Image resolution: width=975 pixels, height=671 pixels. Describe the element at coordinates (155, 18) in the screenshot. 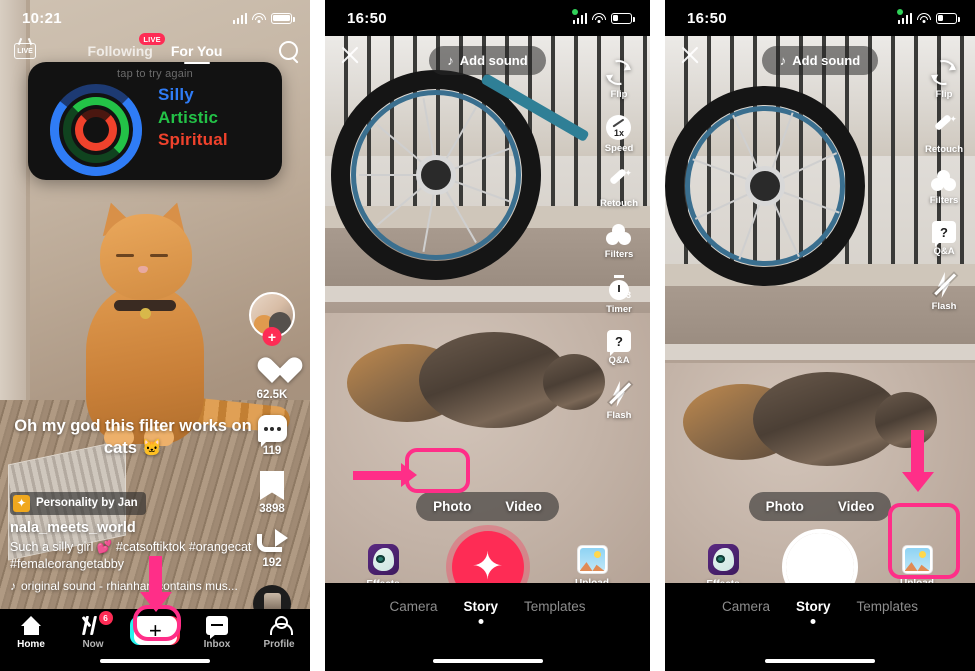

I see `status-bar: 10:21` at that location.